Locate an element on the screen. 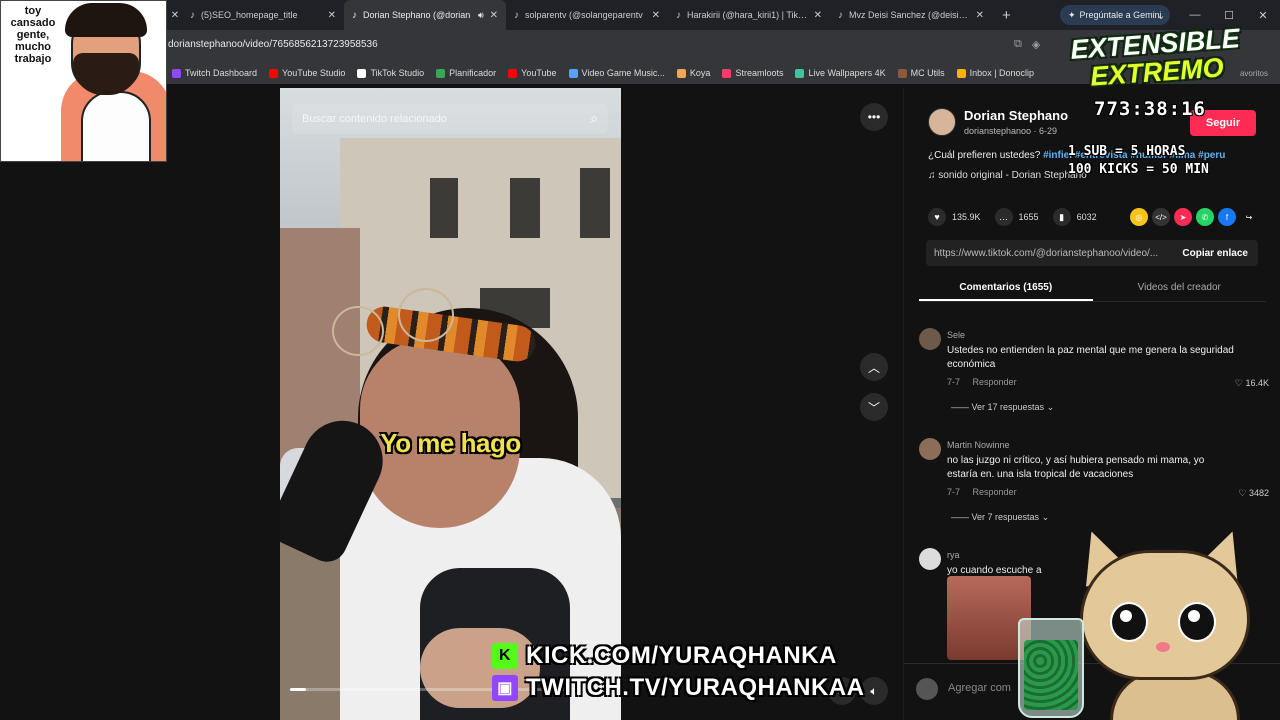 The width and height of the screenshot is (1280, 720). related-search-input: Buscar contenido relacionado ⌕ is located at coordinates (450, 119).